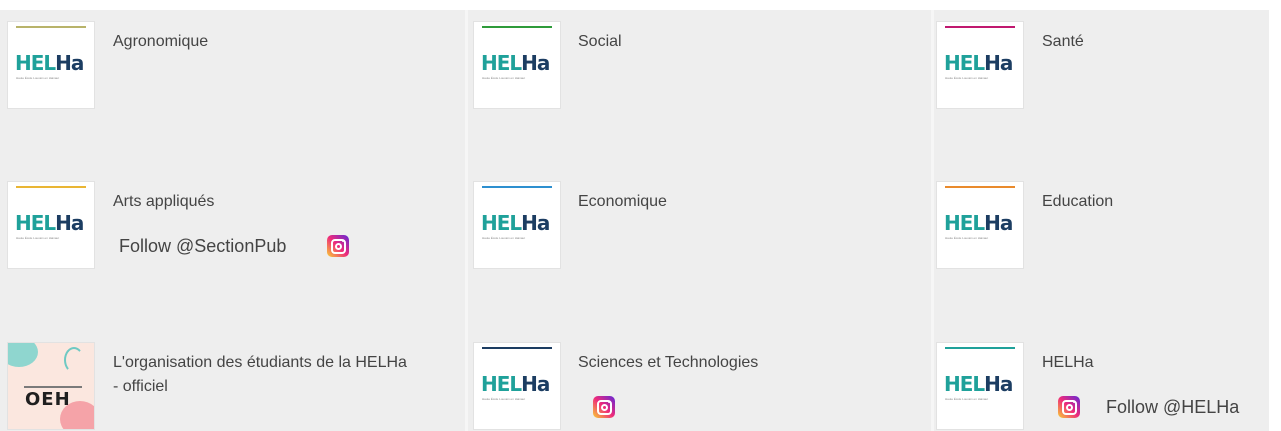 The height and width of the screenshot is (431, 1281). Describe the element at coordinates (668, 363) in the screenshot. I see `account-title: Sciences et Technologies` at that location.